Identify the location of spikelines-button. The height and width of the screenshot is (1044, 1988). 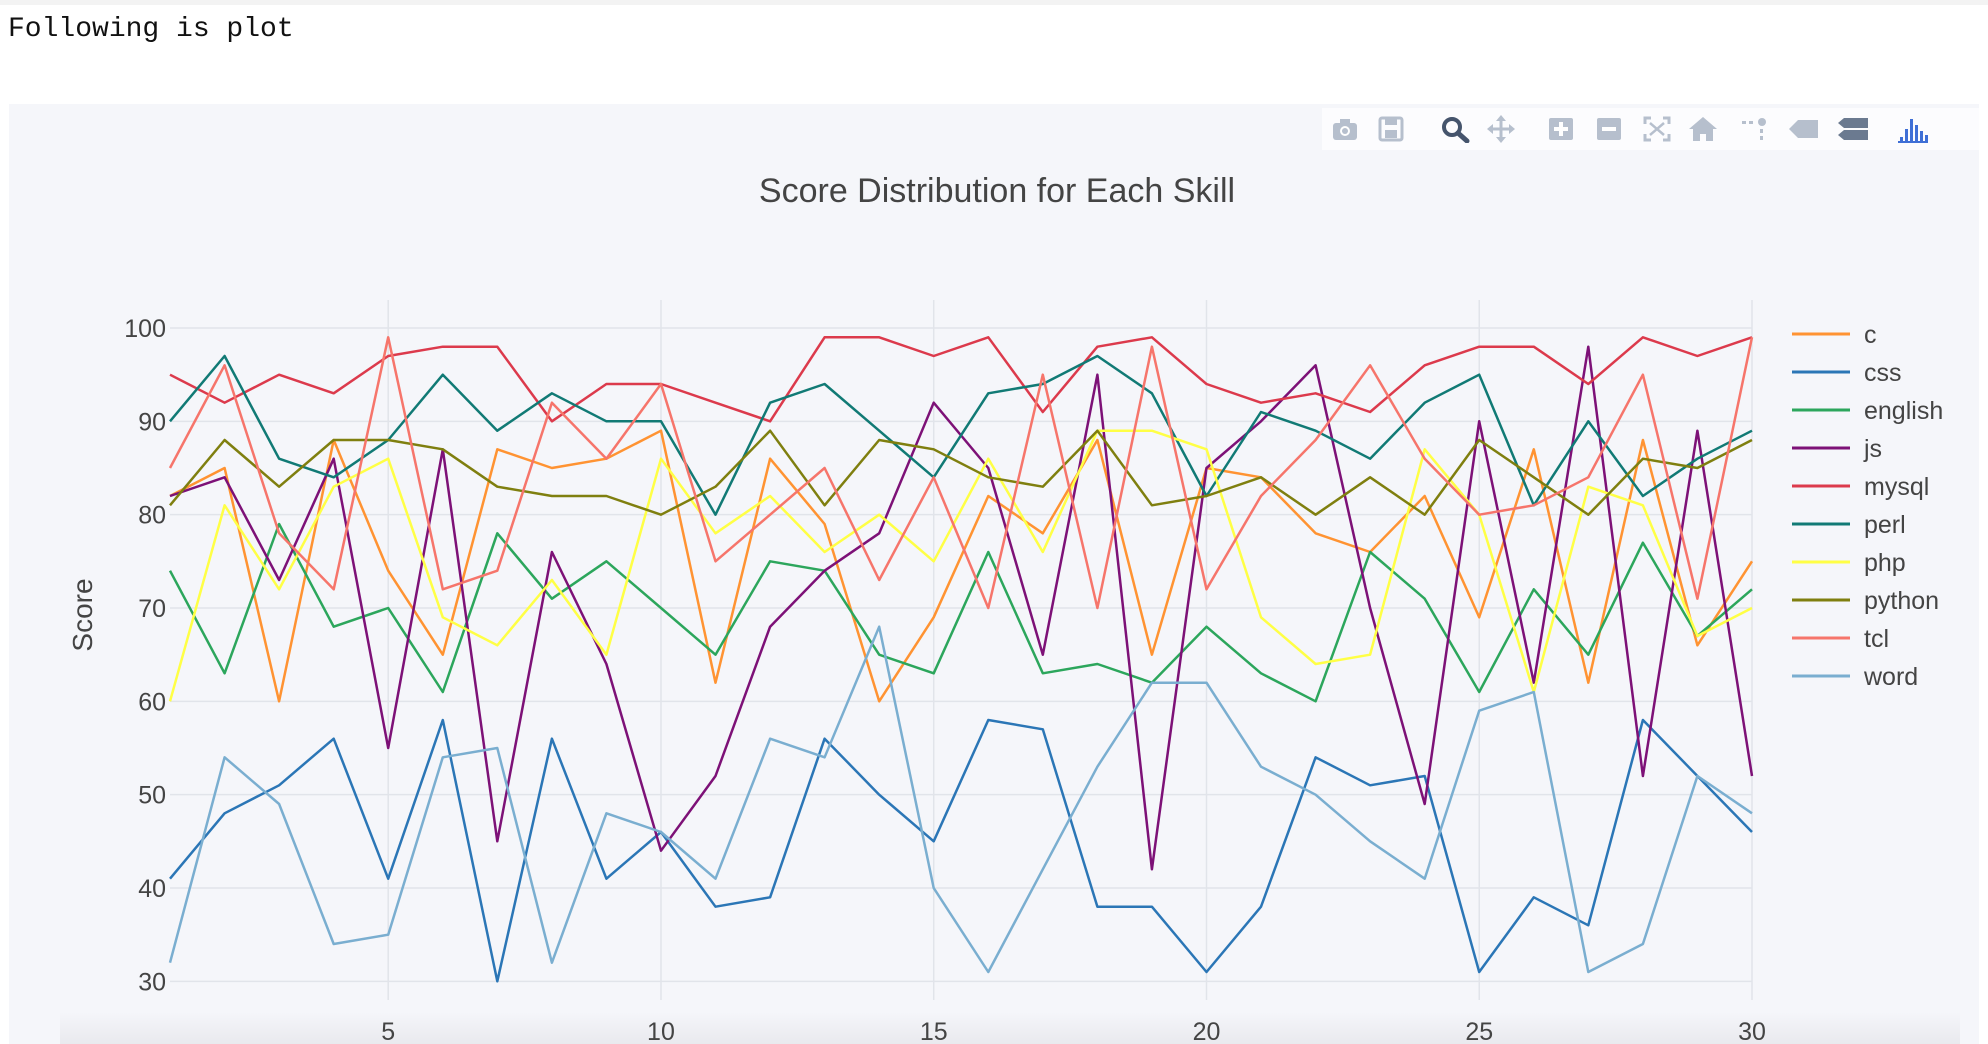
(1755, 129).